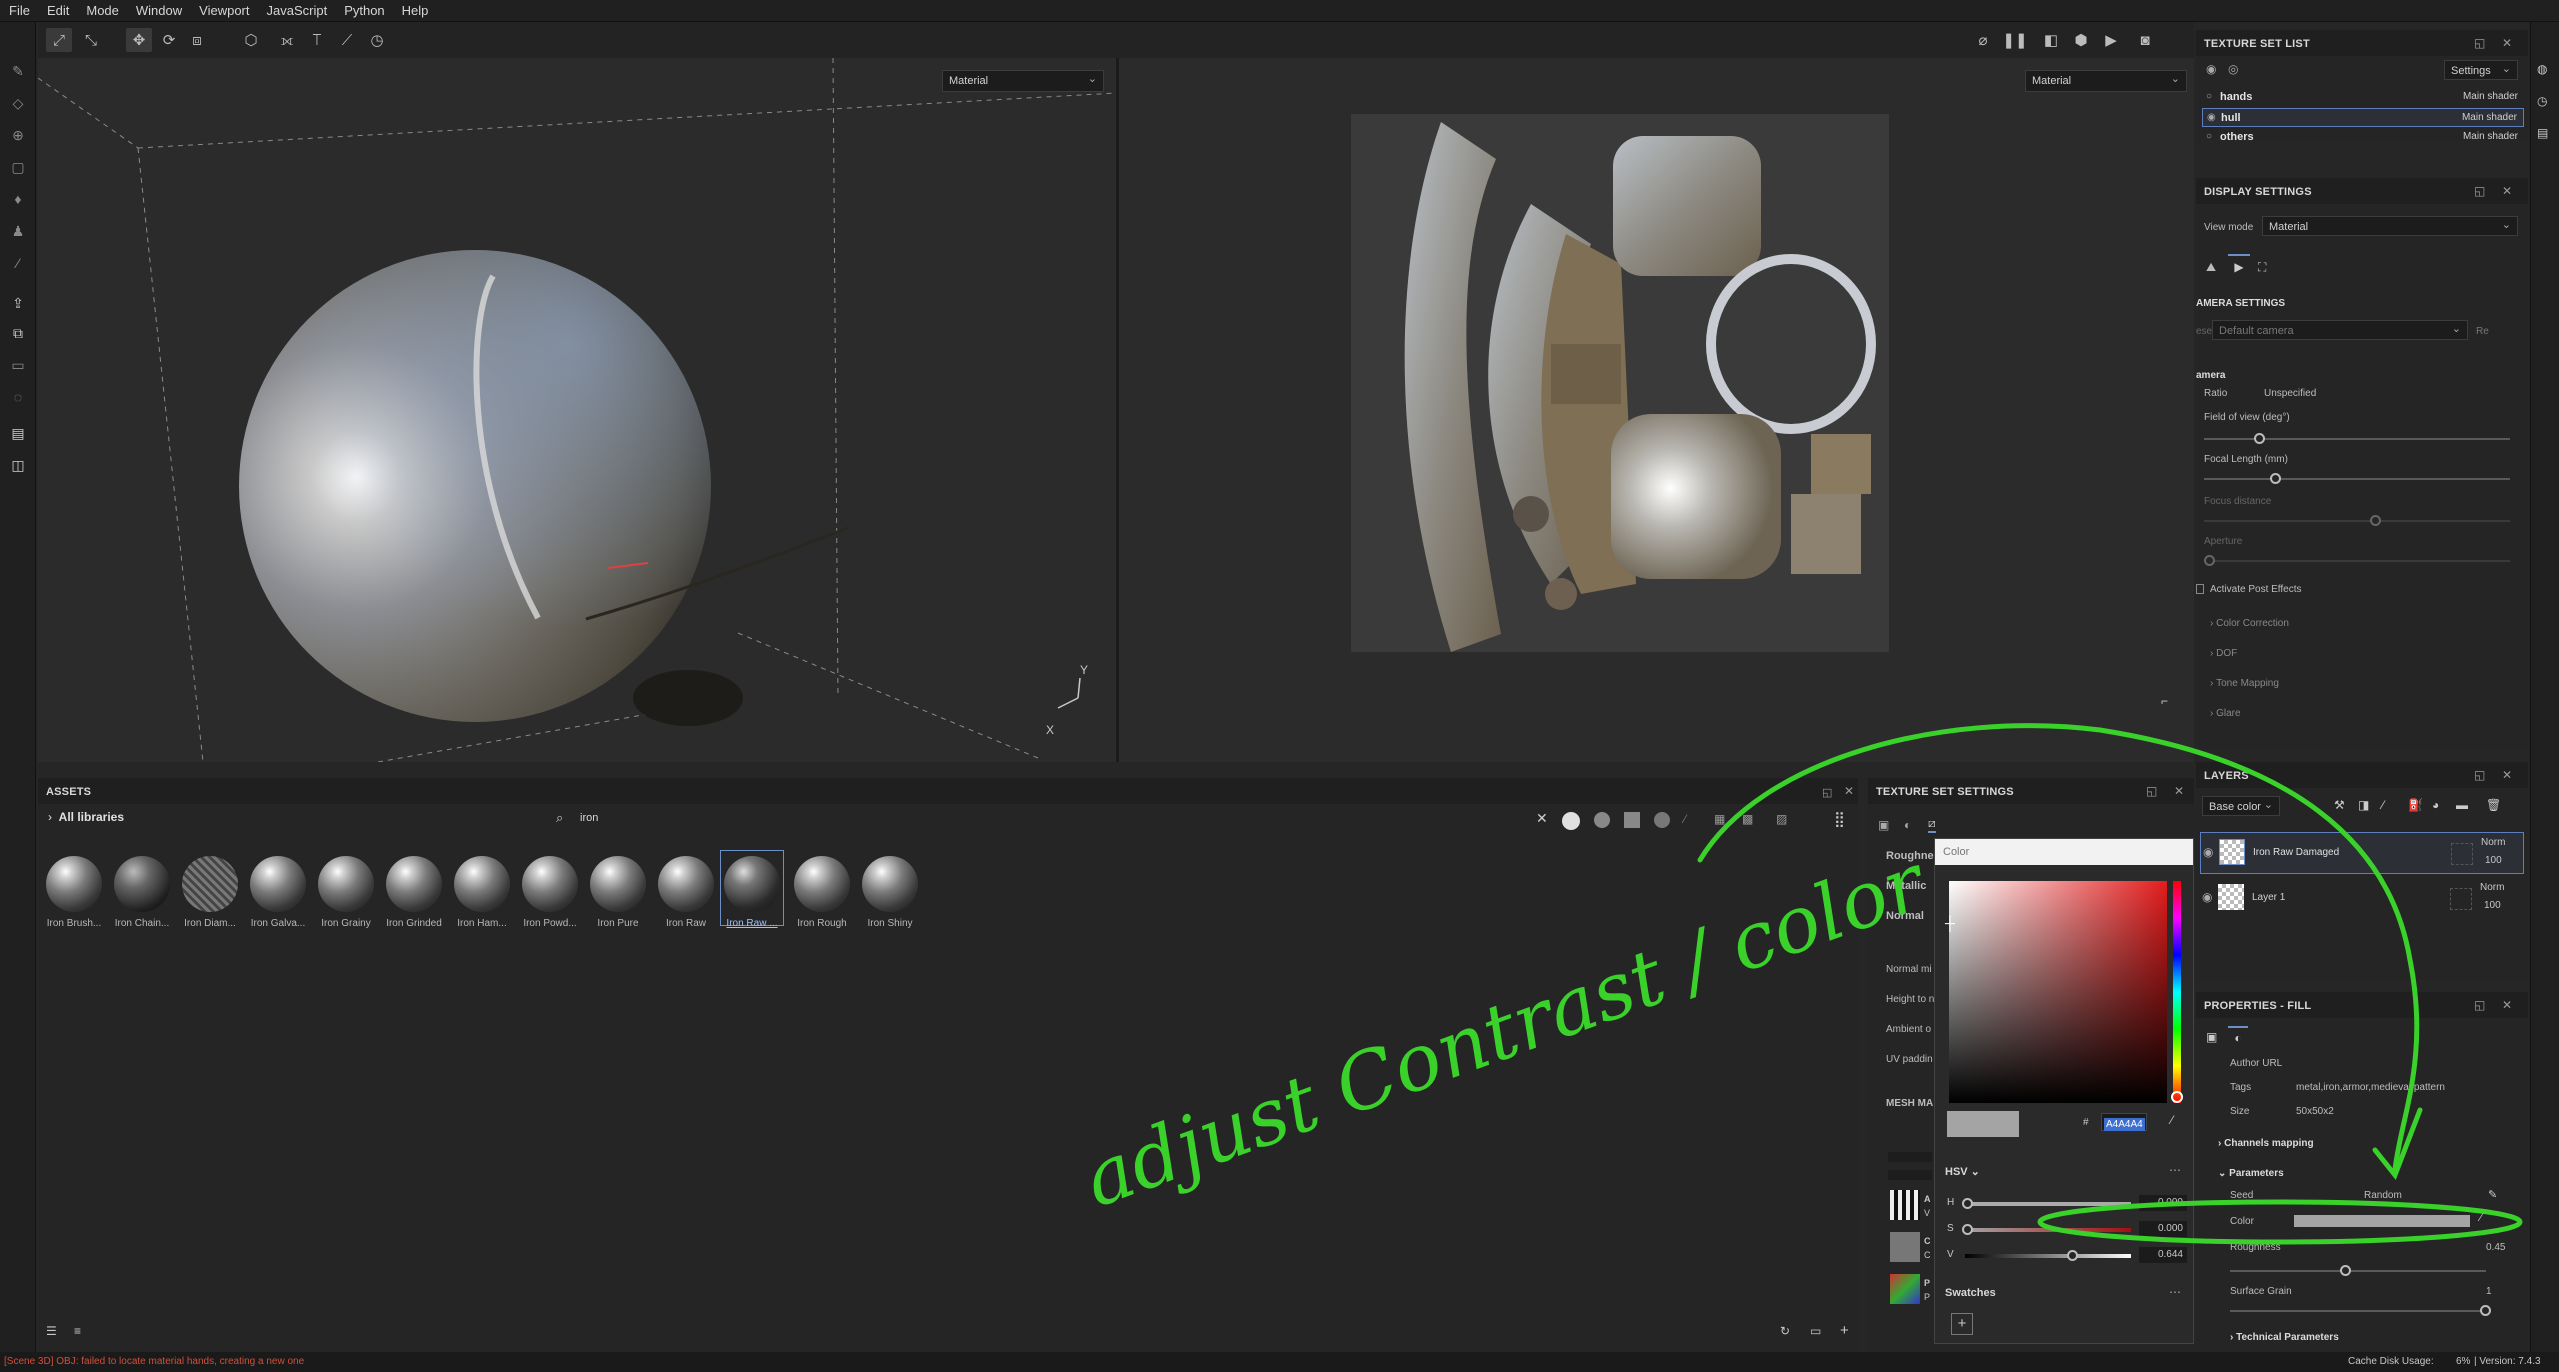 The image size is (2559, 1372). I want to click on menu-python: Python, so click(363, 9).